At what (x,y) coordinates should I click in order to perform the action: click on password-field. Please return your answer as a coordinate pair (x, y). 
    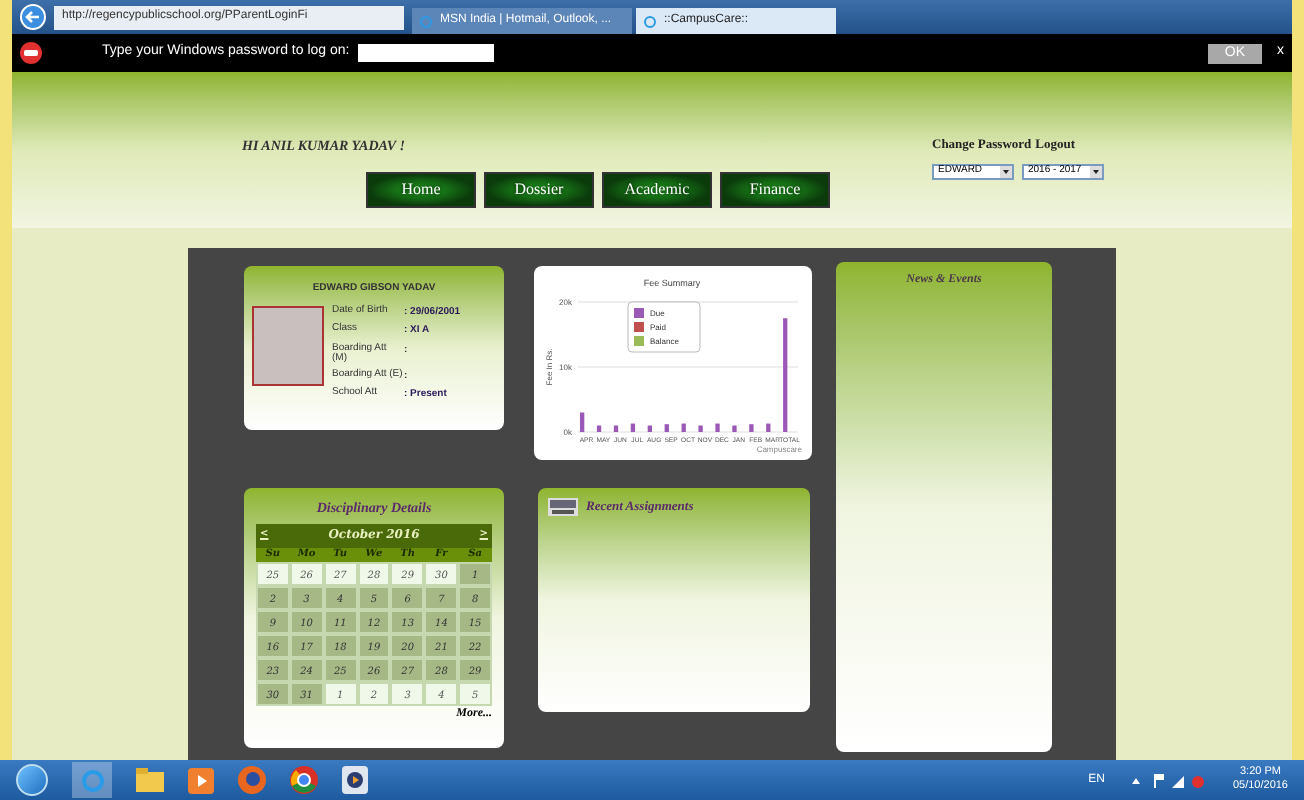
    Looking at the image, I should click on (425, 53).